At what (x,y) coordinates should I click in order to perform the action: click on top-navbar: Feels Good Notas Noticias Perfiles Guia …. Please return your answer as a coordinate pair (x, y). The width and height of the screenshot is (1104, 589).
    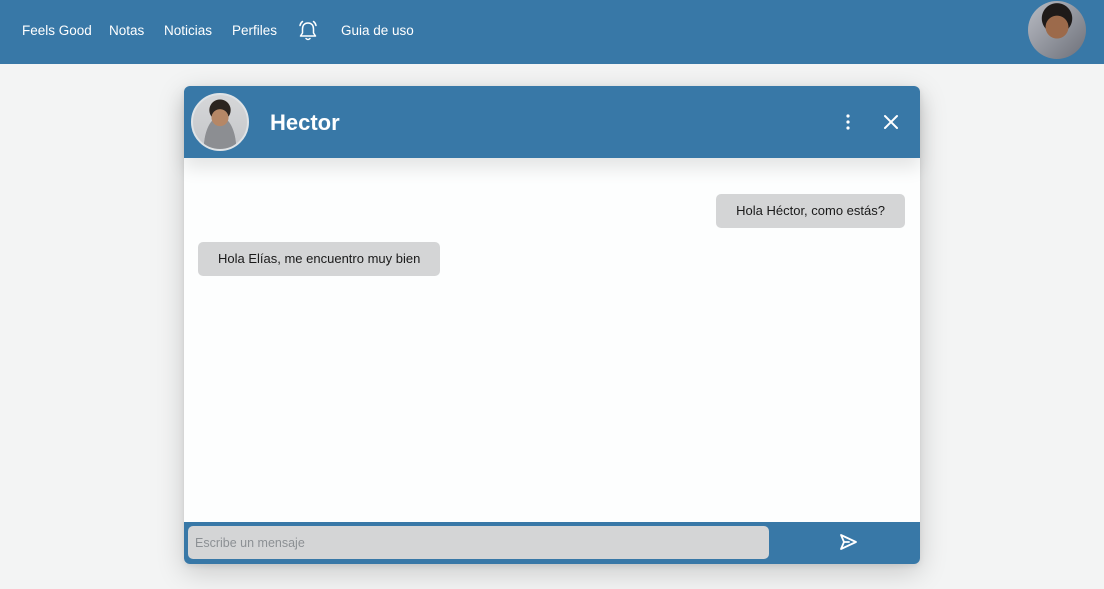
    Looking at the image, I should click on (552, 32).